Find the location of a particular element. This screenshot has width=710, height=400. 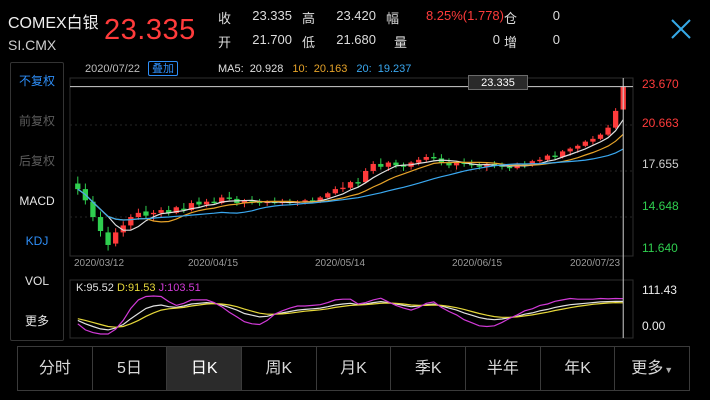

period-tabs: 分时 5日 日K 周K 月K 季K 半年 年K 更多▼ is located at coordinates (353, 368).